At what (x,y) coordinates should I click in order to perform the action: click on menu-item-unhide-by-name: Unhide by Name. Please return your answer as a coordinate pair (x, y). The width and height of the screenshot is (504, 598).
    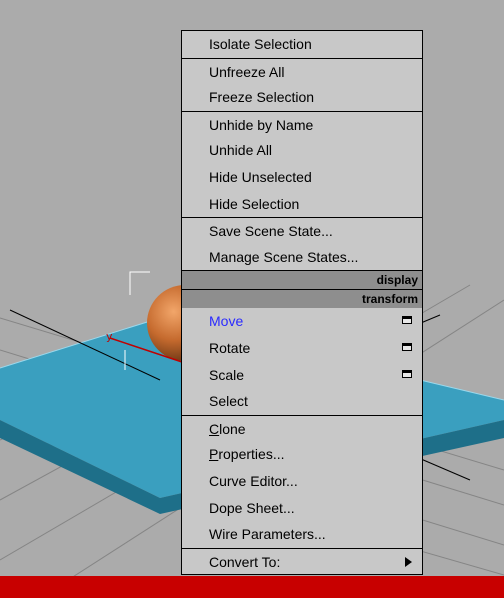
    Looking at the image, I should click on (302, 124).